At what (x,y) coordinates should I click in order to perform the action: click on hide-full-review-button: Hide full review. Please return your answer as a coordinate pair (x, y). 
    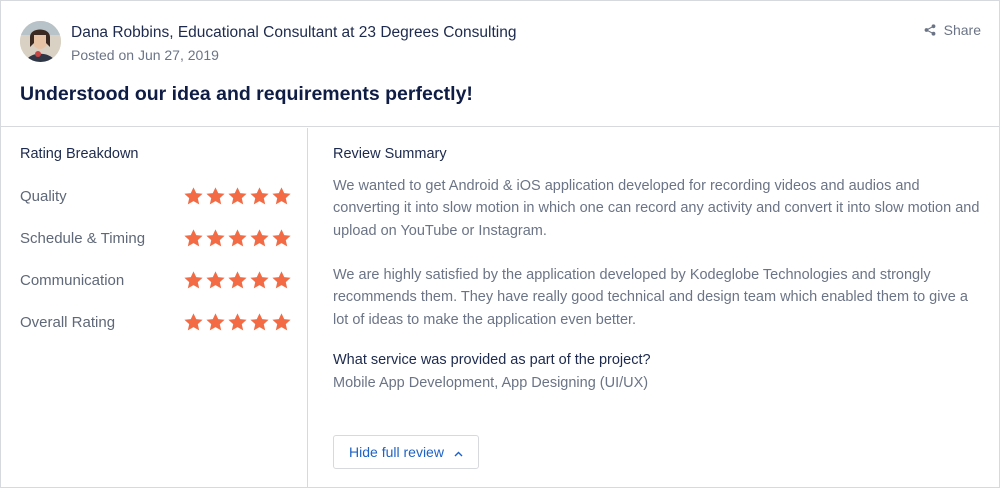
    Looking at the image, I should click on (406, 452).